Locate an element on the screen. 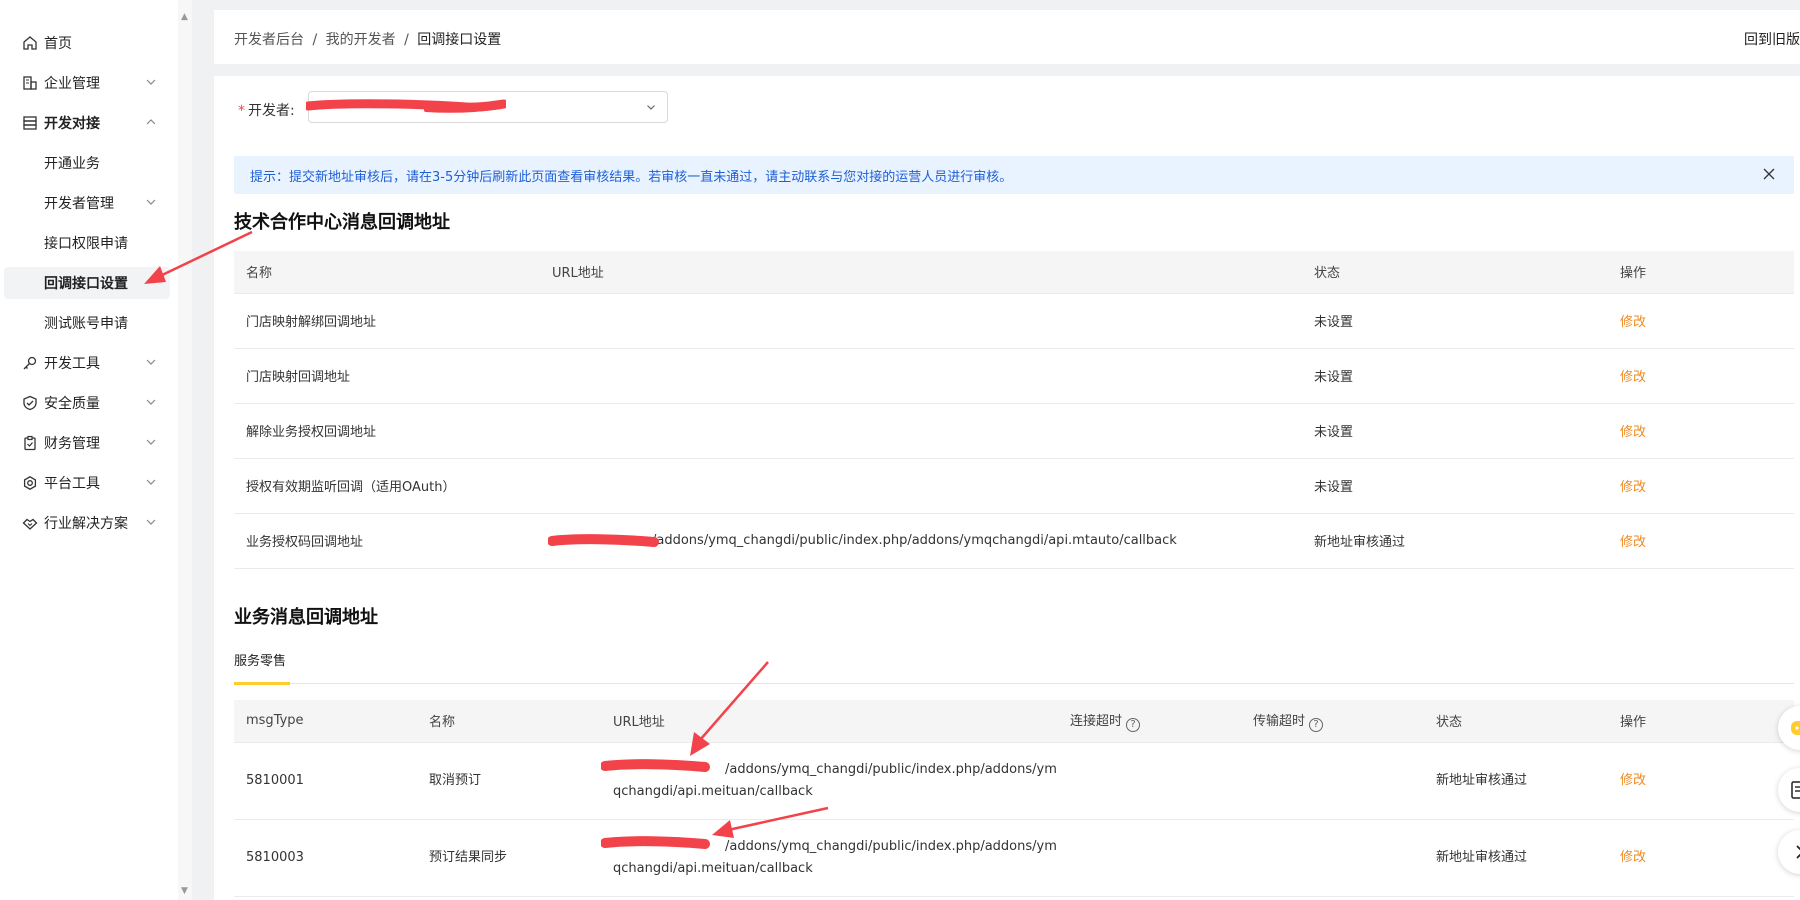 This screenshot has height=900, width=1800. back-to-old-version-link: 回到旧版 is located at coordinates (1772, 39).